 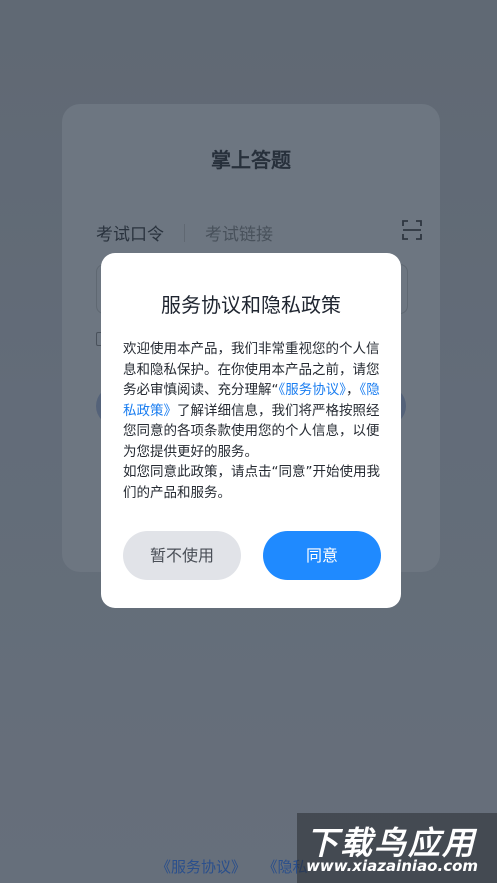 I want to click on agree-button: 同意, so click(x=322, y=555).